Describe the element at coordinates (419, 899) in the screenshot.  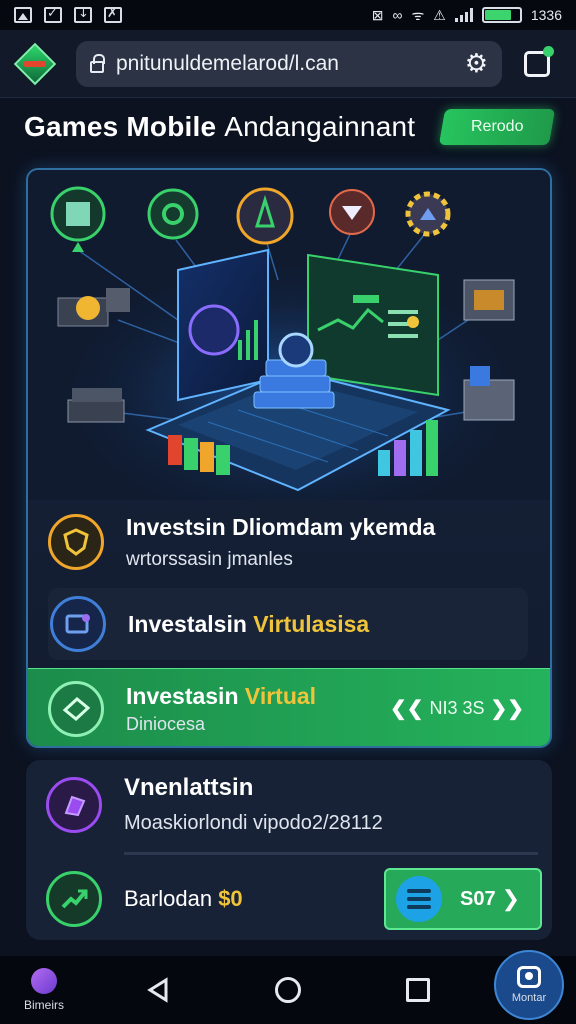
I see `wave-icon` at that location.